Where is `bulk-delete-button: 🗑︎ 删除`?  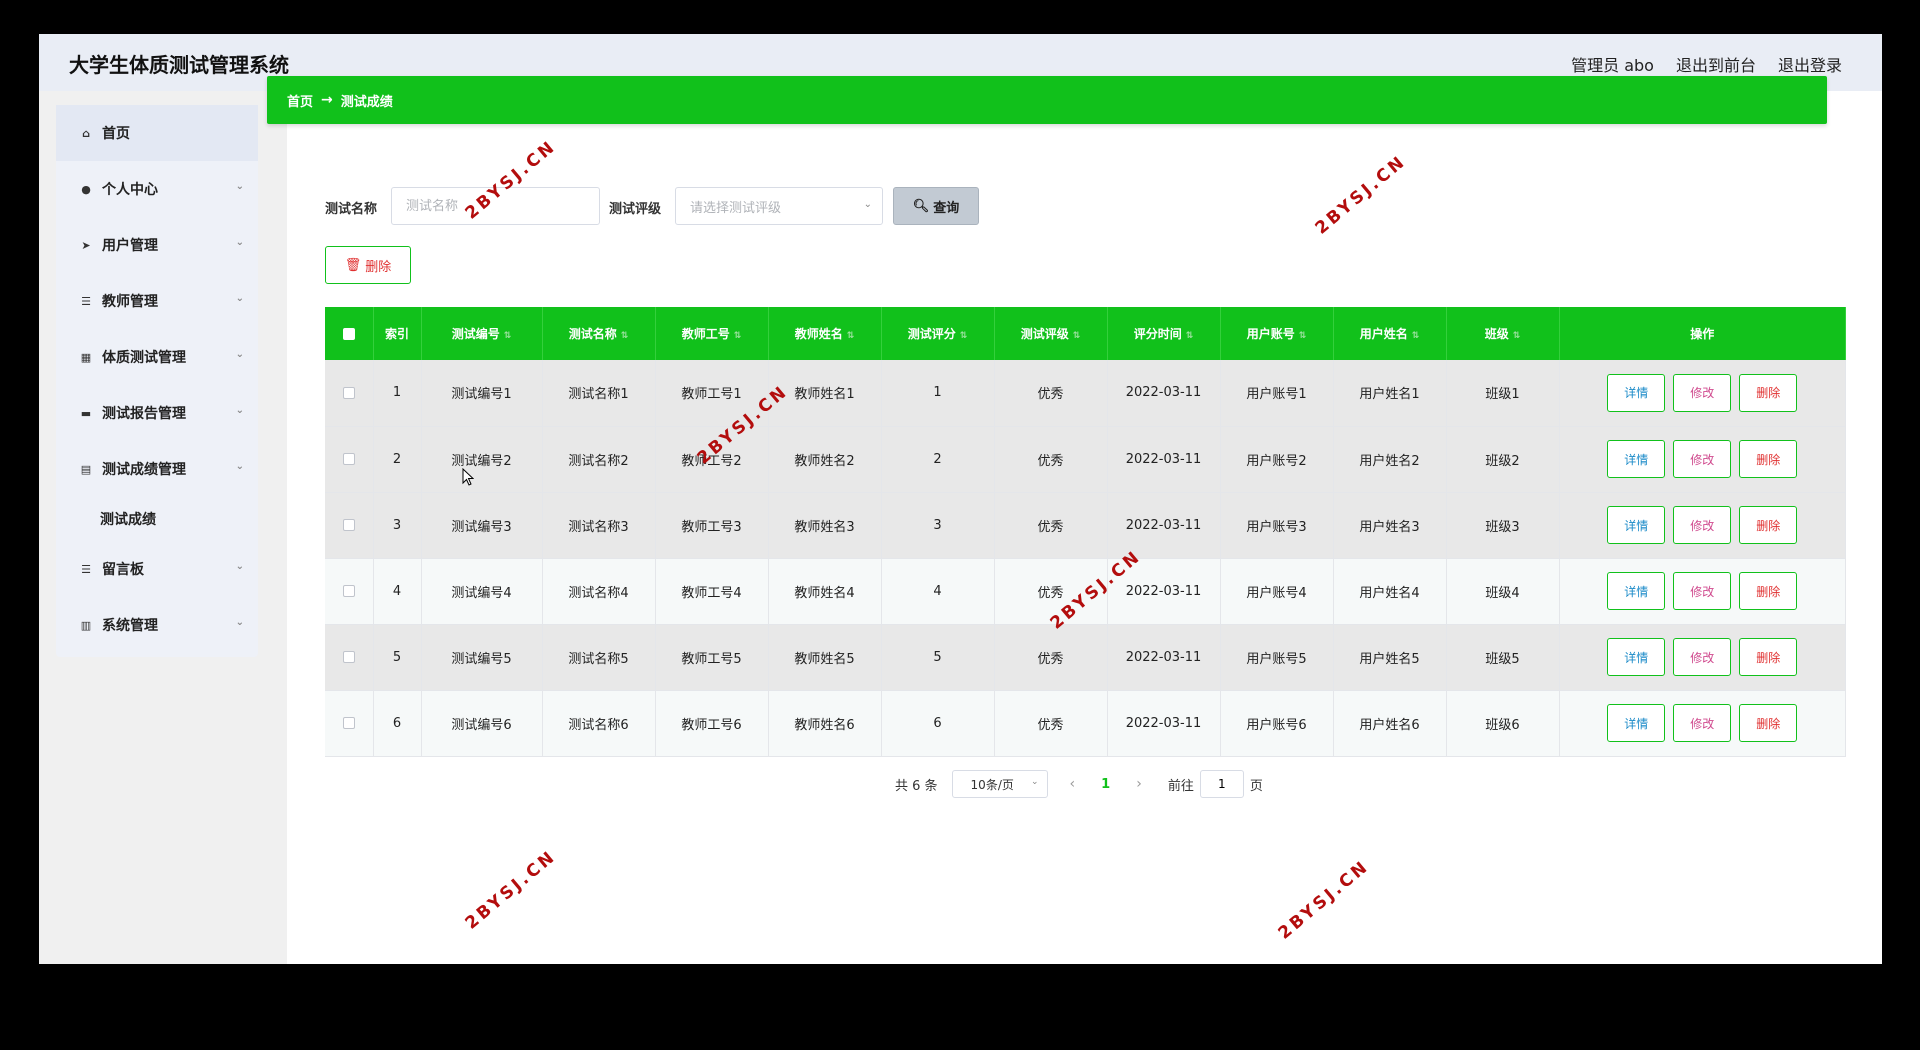
bulk-delete-button: 🗑︎ 删除 is located at coordinates (368, 265).